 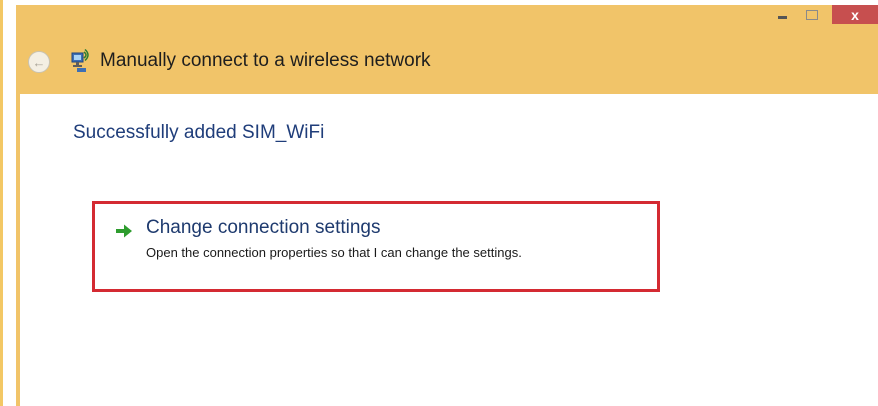 What do you see at coordinates (263, 227) in the screenshot?
I see `option-title: Change connection settings` at bounding box center [263, 227].